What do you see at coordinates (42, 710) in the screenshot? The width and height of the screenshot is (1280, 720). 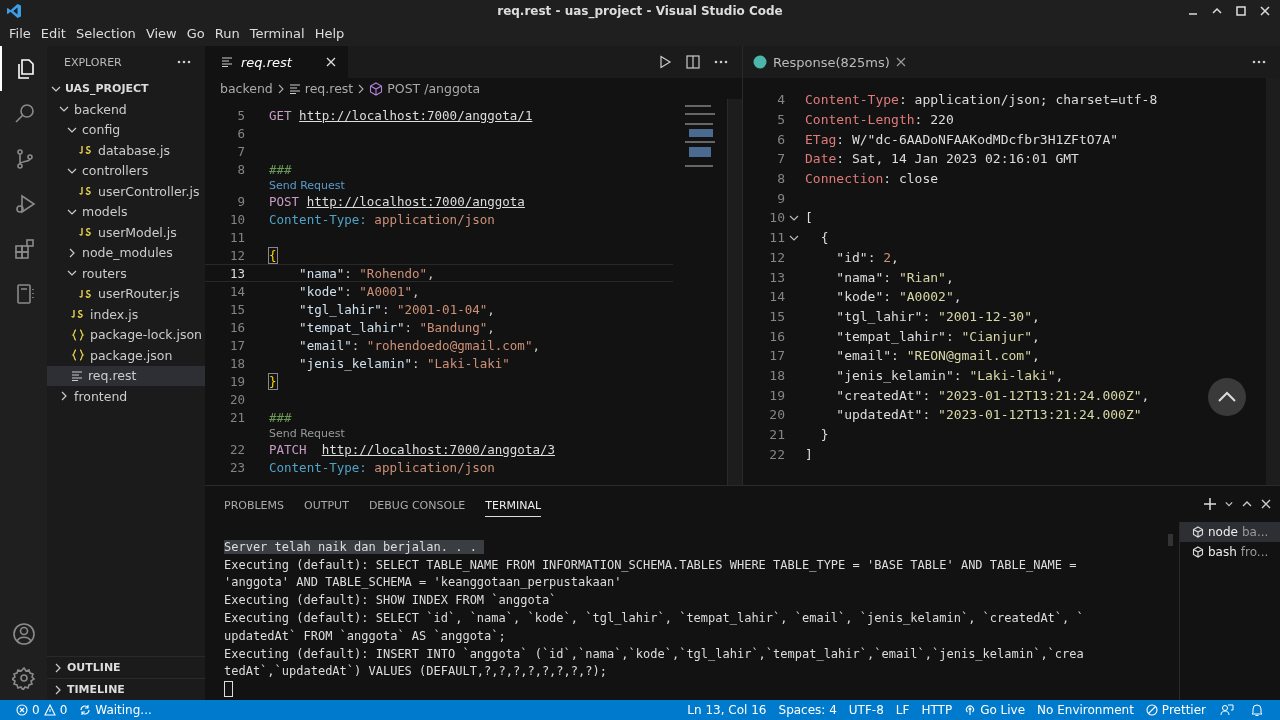 I see `problems-indicator: 0 0` at bounding box center [42, 710].